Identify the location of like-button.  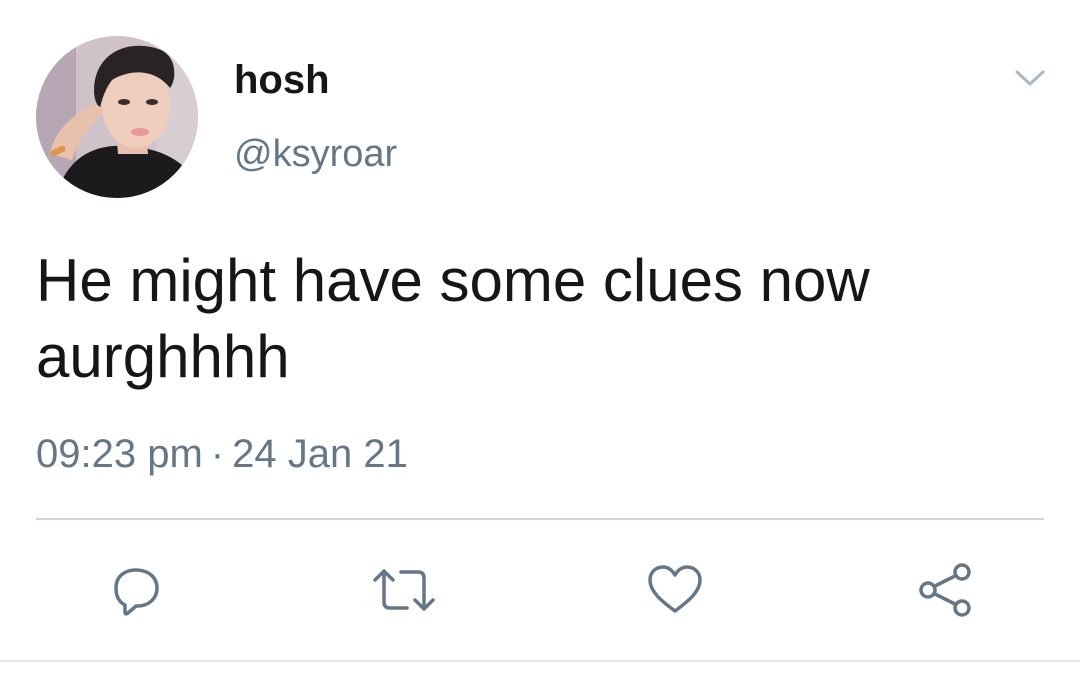
(675, 590).